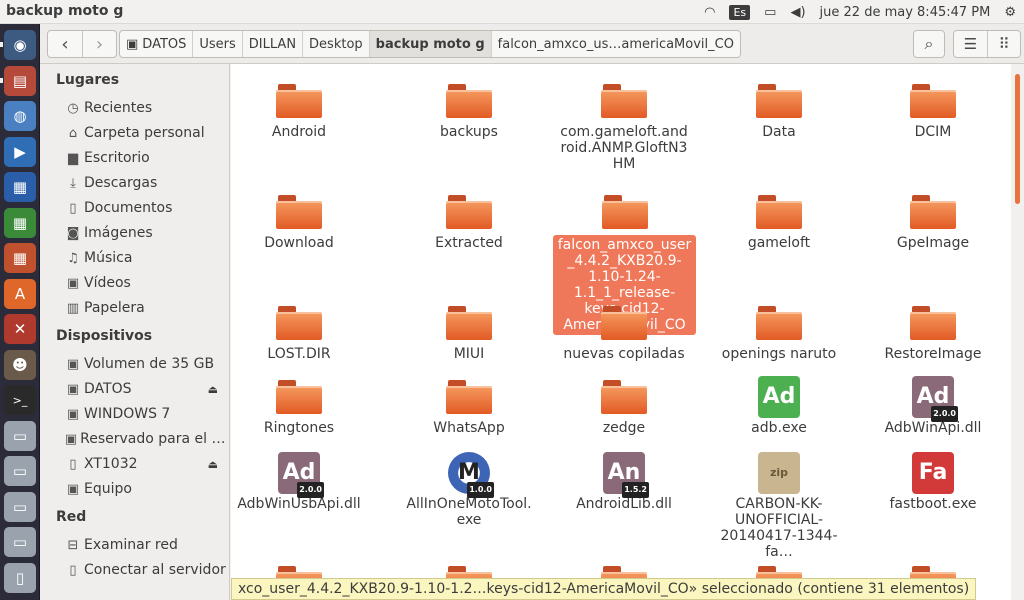 The width and height of the screenshot is (1024, 600). Describe the element at coordinates (145, 439) in the screenshot. I see `sidebar-item: ▣Reservado para el sistema` at that location.